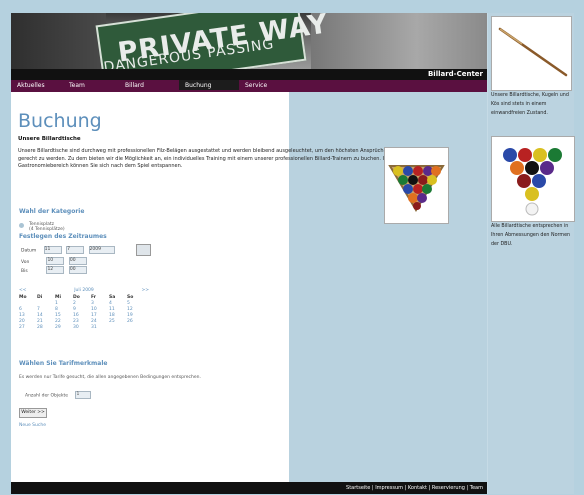 This screenshot has width=584, height=495. What do you see at coordinates (416, 185) in the screenshot?
I see `billiard-balls-image` at bounding box center [416, 185].